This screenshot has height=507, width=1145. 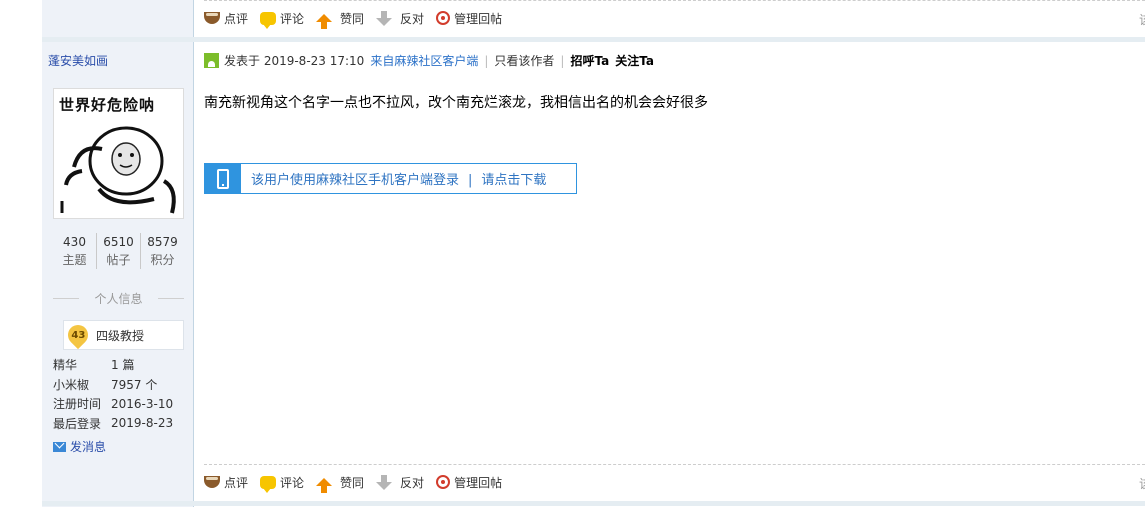 I want to click on only-author-link: 只看该作者, so click(x=524, y=60).